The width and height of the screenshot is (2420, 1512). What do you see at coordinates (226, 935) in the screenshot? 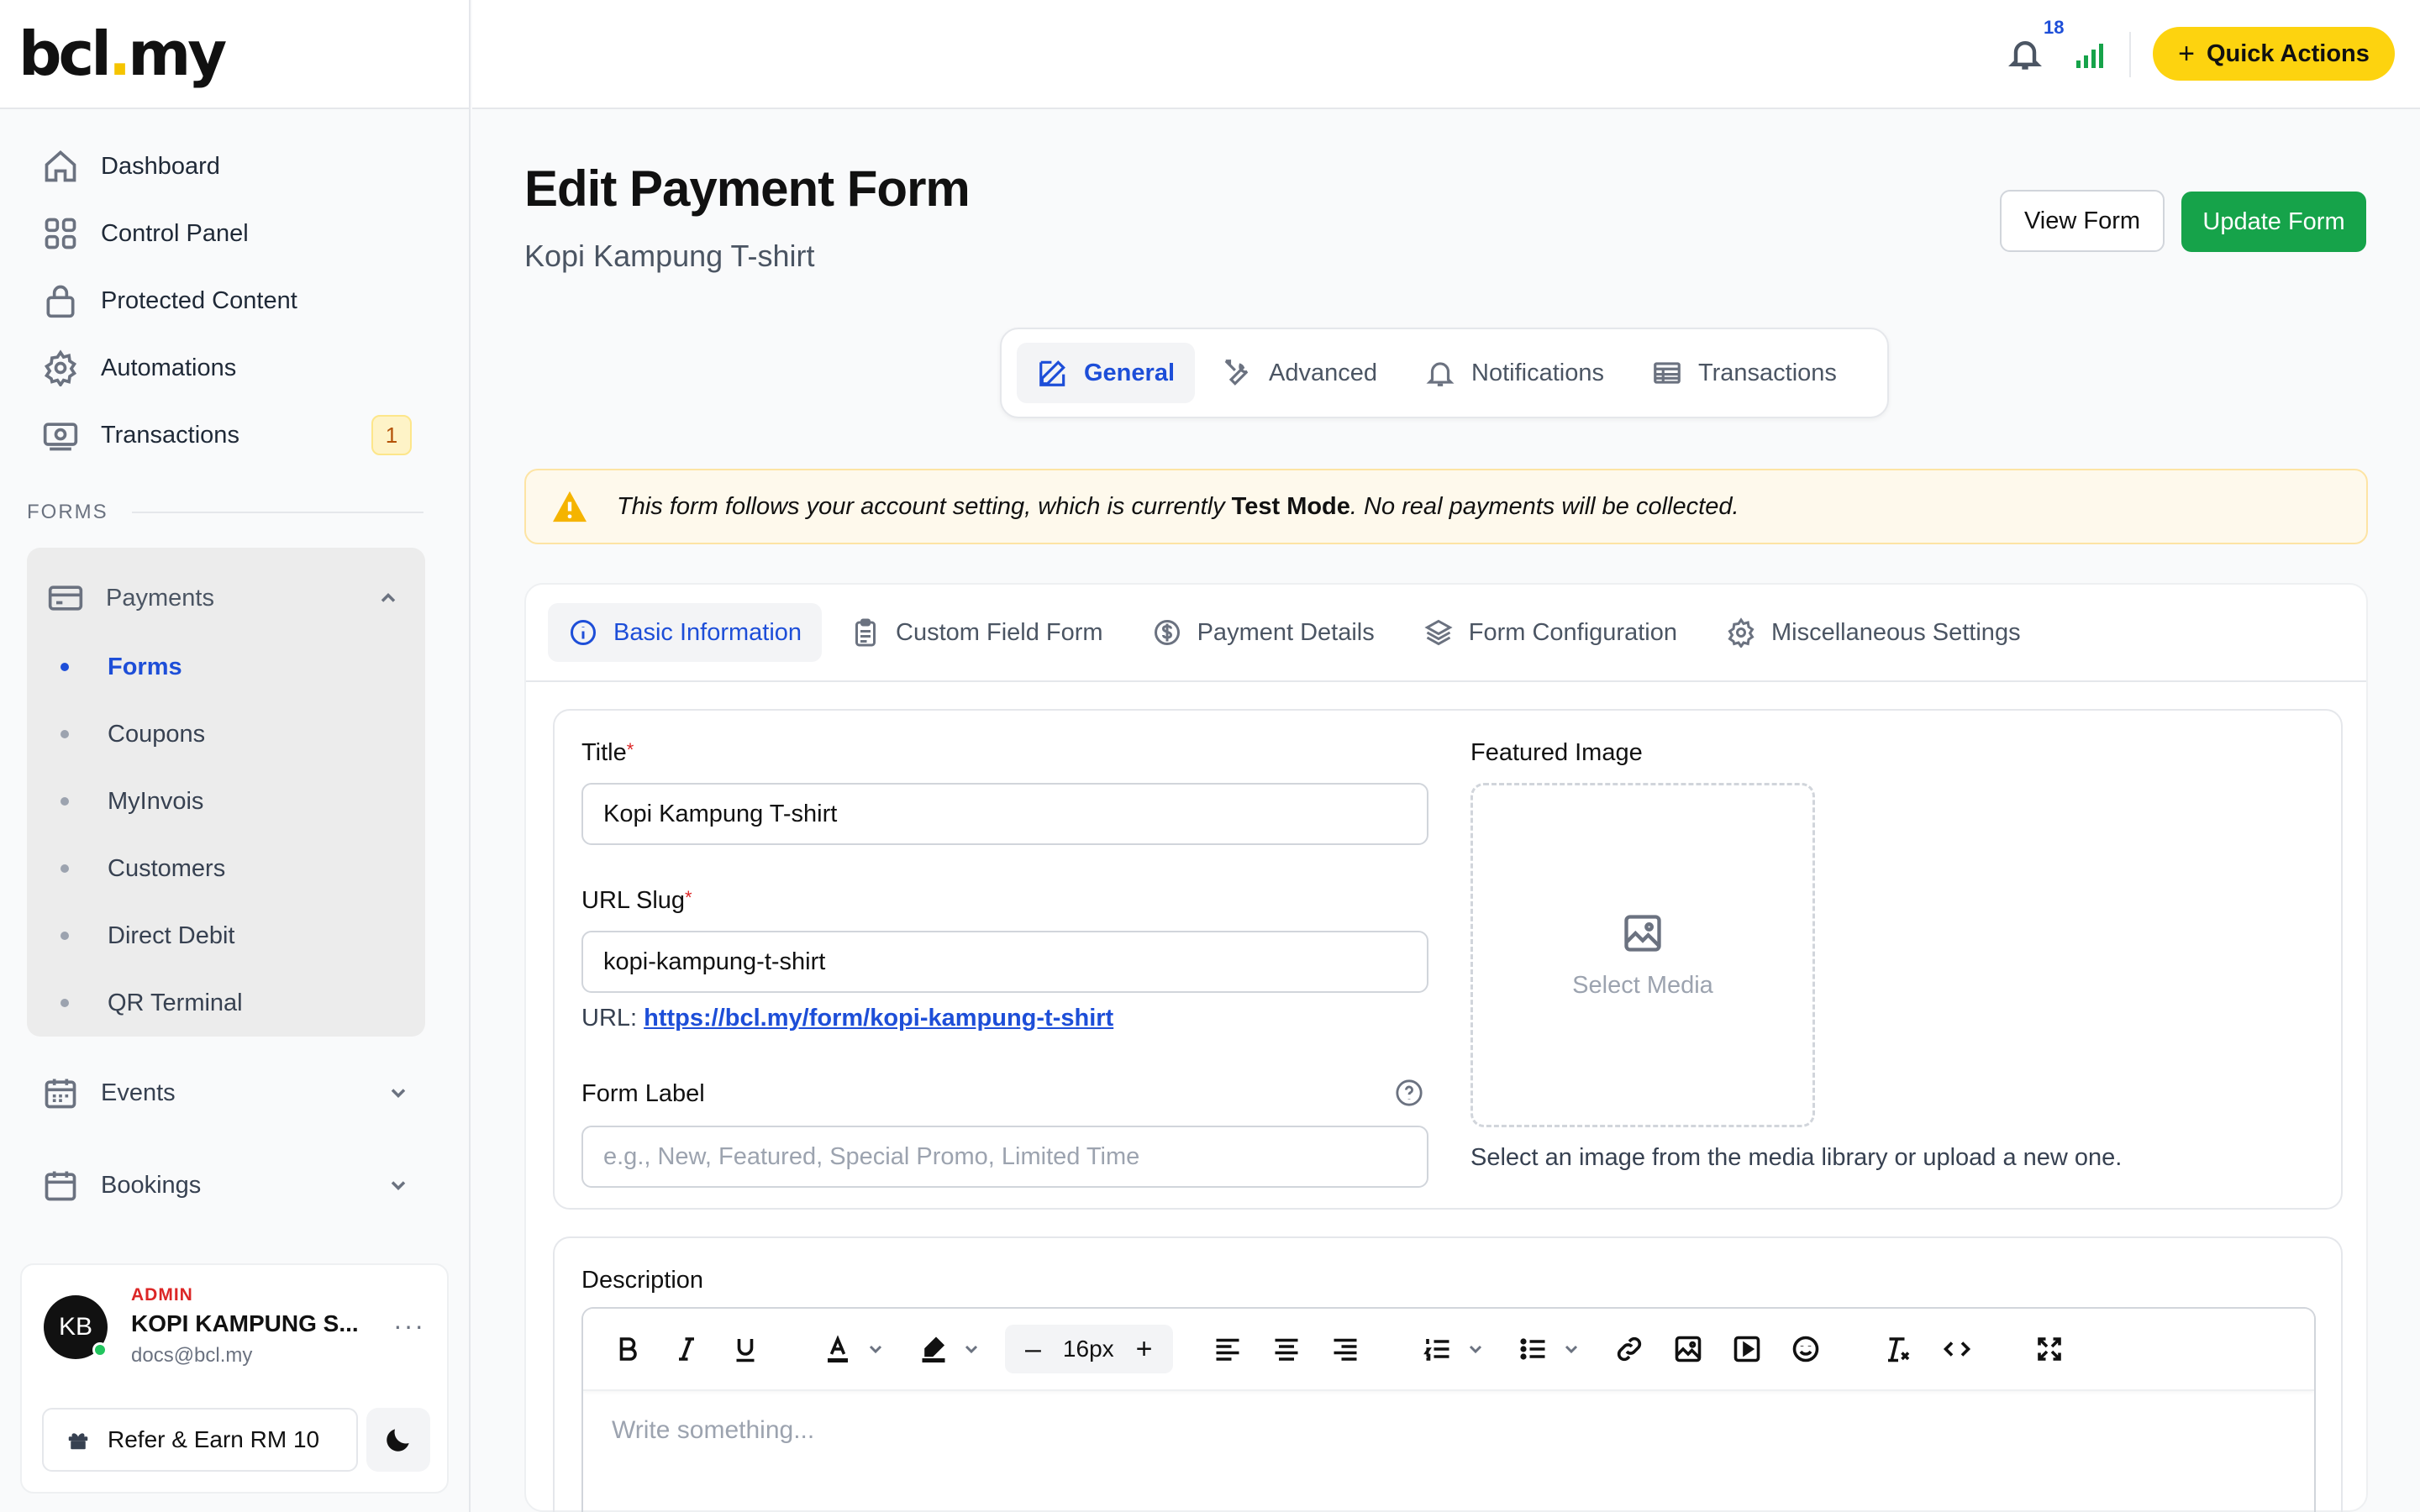
I see `sidebar-subitem-direct-debit: Direct Debit` at bounding box center [226, 935].